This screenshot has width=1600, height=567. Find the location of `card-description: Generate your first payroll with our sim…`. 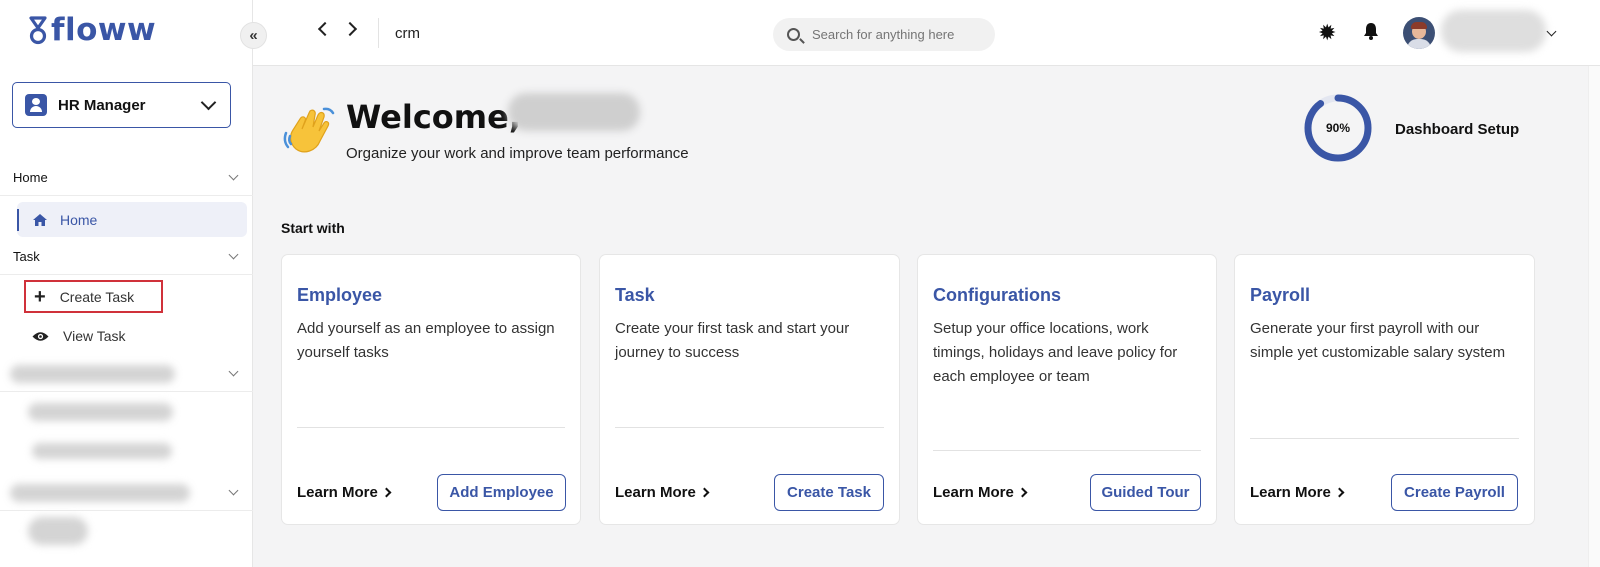

card-description: Generate your first payroll with our sim… is located at coordinates (1378, 340).